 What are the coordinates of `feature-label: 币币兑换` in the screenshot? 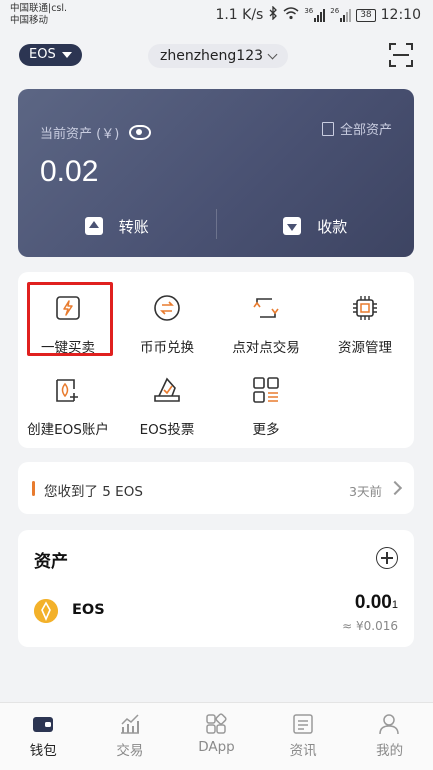 It's located at (167, 348).